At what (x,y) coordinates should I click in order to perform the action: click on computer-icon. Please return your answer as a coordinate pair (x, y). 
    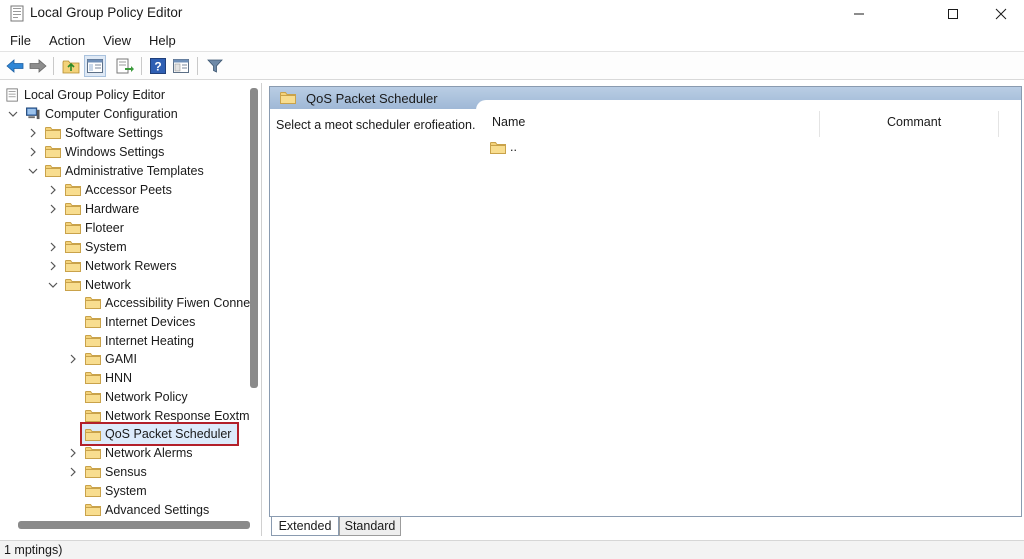
    Looking at the image, I should click on (33, 113).